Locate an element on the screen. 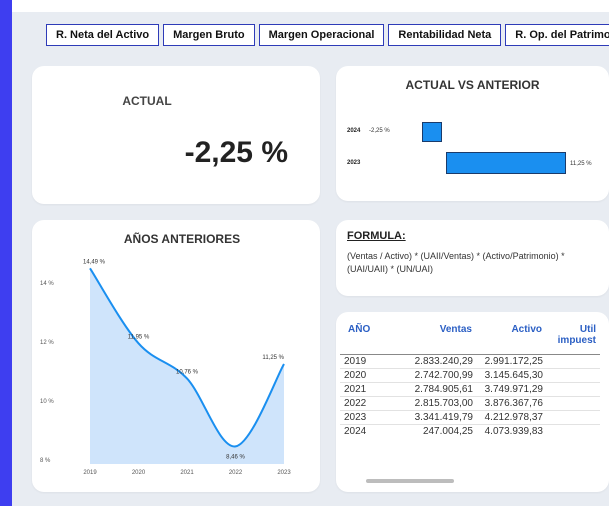 This screenshot has height=506, width=609. table-row: 2019 2.833.240,29 2.991.172,25 is located at coordinates (470, 361).